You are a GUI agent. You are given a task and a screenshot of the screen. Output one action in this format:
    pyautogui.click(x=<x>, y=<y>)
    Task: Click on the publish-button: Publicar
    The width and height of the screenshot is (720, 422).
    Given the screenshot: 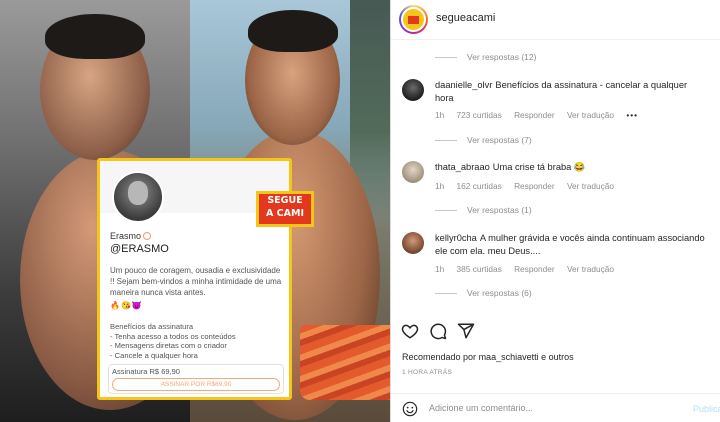 What is the action you would take?
    pyautogui.click(x=706, y=409)
    